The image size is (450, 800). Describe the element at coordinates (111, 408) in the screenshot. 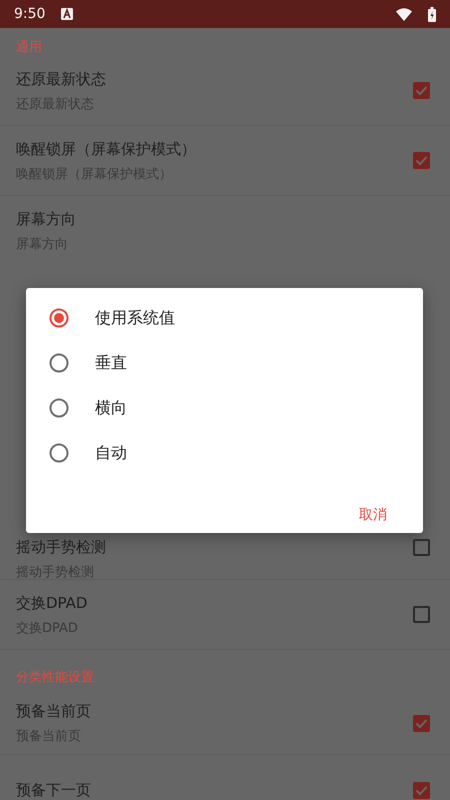

I see `option-label: 横向` at that location.